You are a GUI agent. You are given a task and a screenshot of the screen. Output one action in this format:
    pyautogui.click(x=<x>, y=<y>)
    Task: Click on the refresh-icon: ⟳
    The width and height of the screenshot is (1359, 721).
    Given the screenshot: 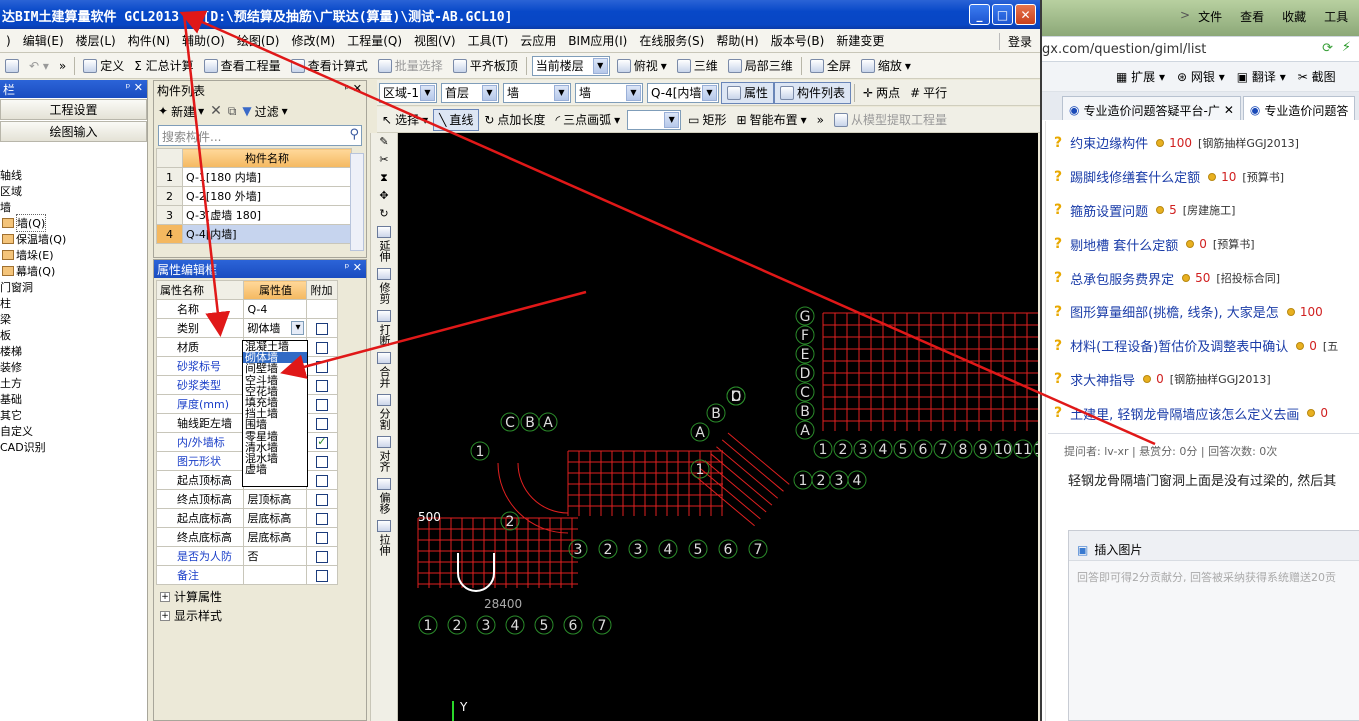 What is the action you would take?
    pyautogui.click(x=1327, y=48)
    